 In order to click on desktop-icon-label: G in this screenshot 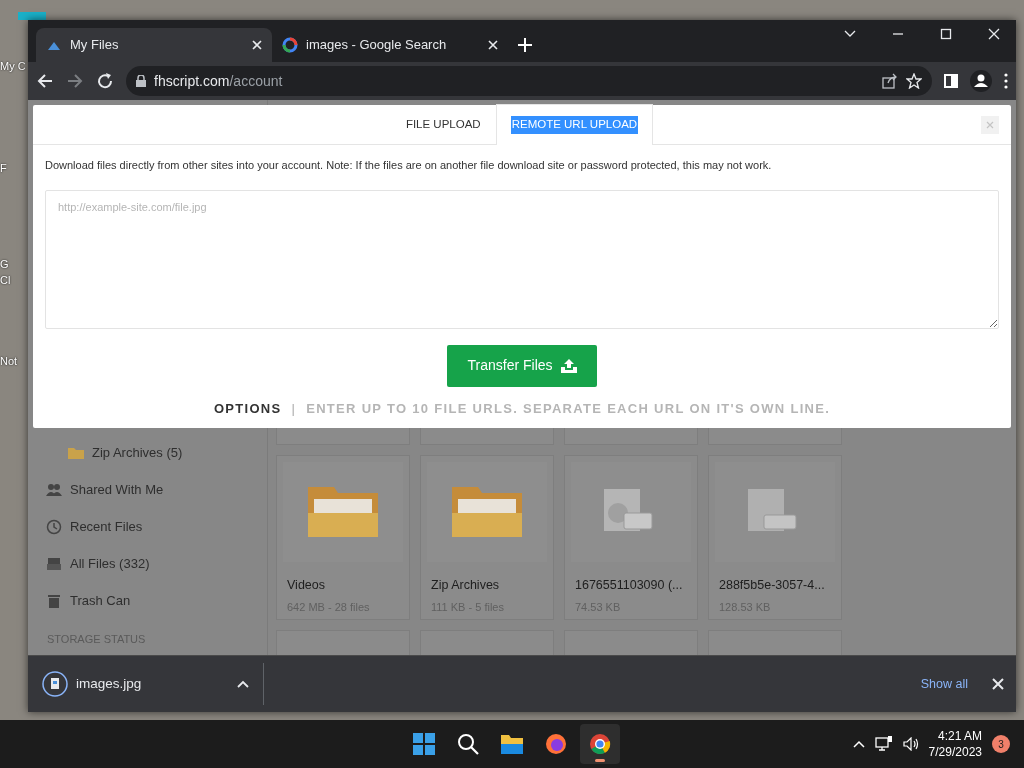, I will do `click(4, 264)`.